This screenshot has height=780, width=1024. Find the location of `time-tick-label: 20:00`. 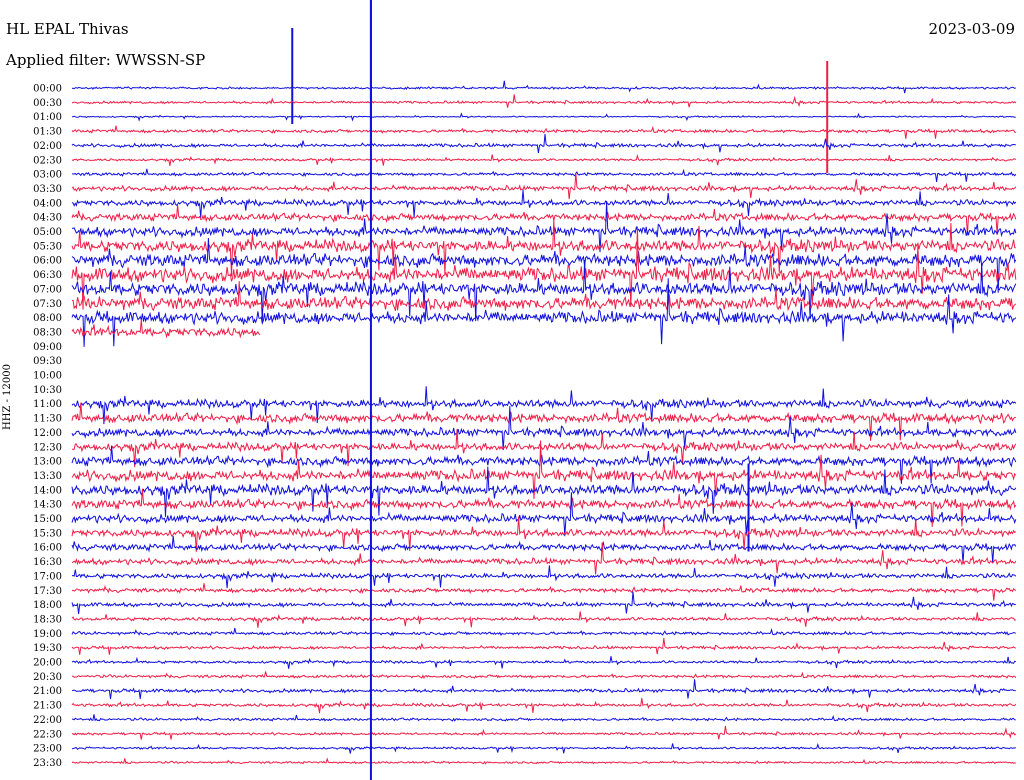

time-tick-label: 20:00 is located at coordinates (47, 663).